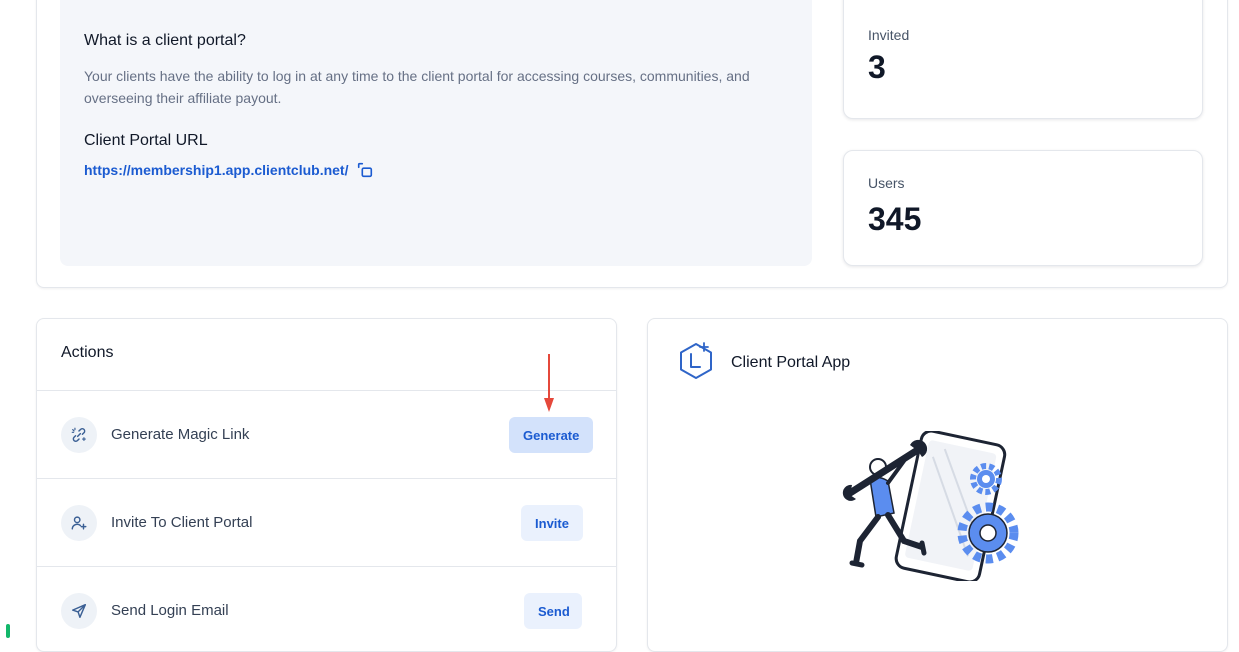 Image resolution: width=1239 pixels, height=652 pixels. I want to click on user-plus-icon, so click(79, 523).